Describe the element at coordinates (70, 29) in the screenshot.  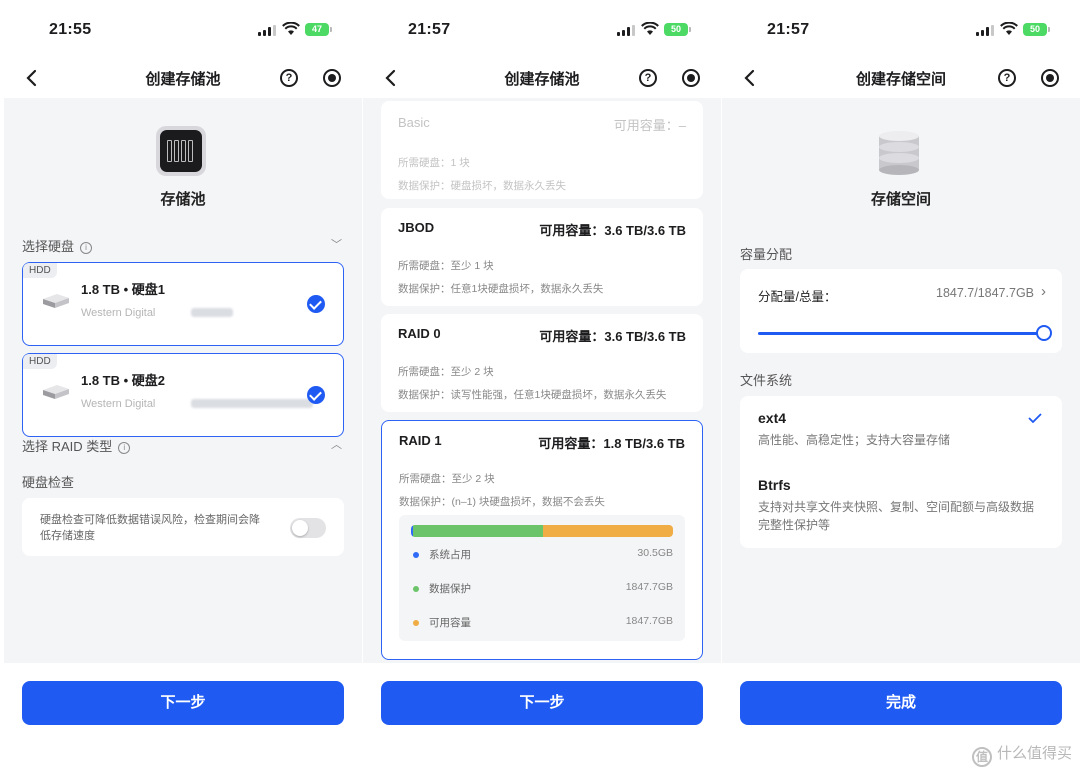
I see `status-time: 21:55` at that location.